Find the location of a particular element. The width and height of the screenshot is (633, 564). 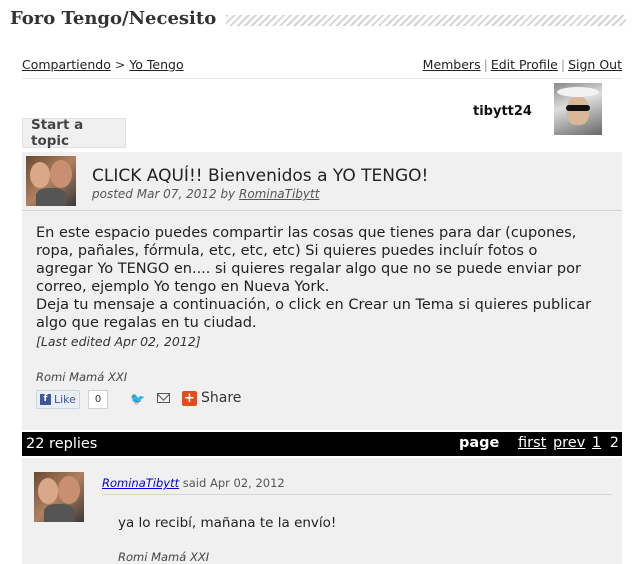

facebook-like-button: f Like is located at coordinates (58, 399).